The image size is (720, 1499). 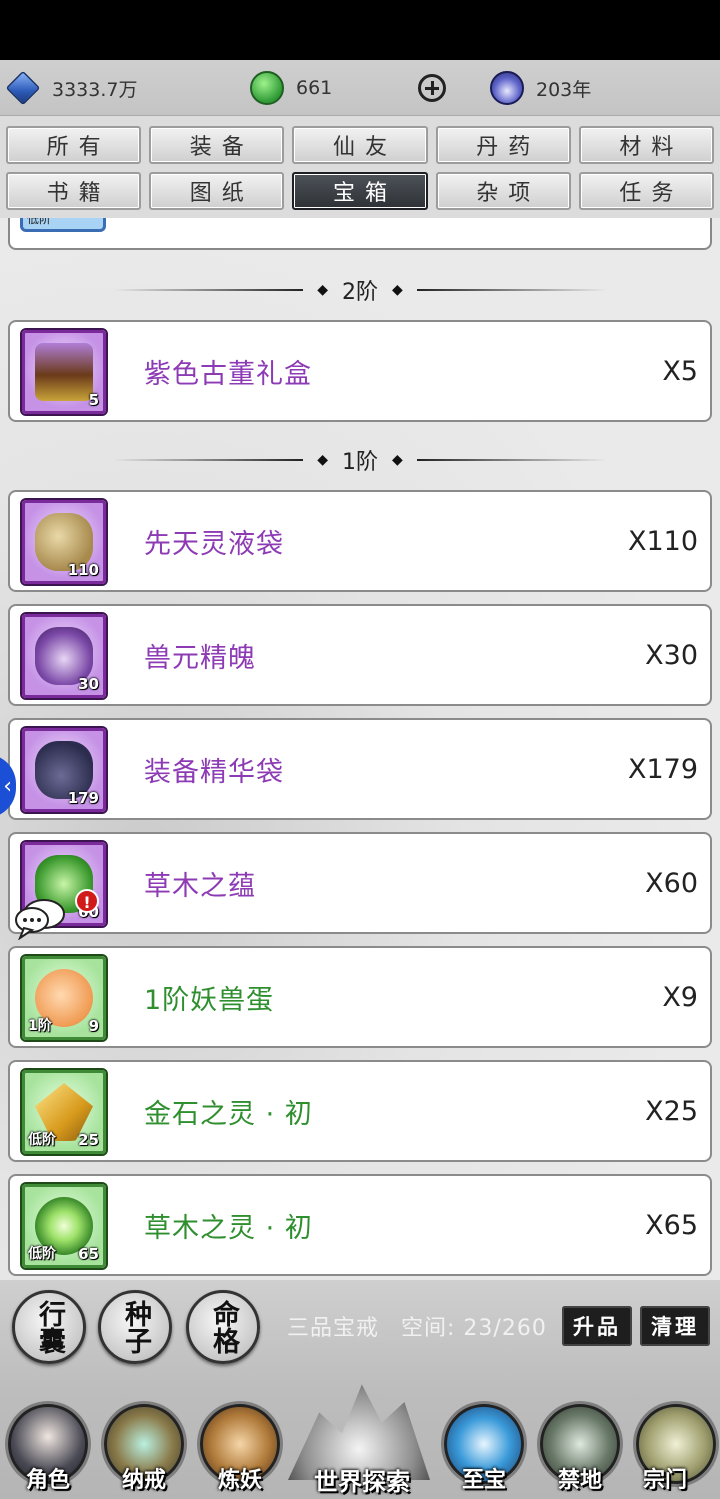 What do you see at coordinates (360, 371) in the screenshot?
I see `list-item: 5 紫色古董礼盒 X5` at bounding box center [360, 371].